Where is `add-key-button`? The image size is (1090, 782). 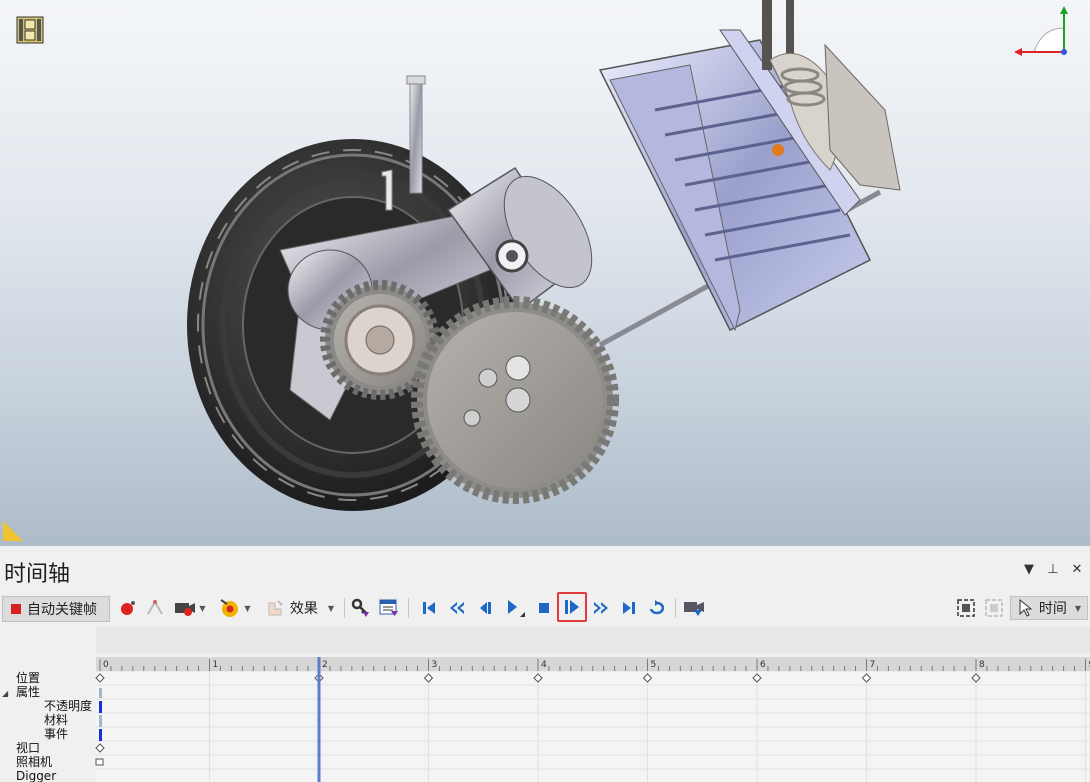 add-key-button is located at coordinates (128, 608).